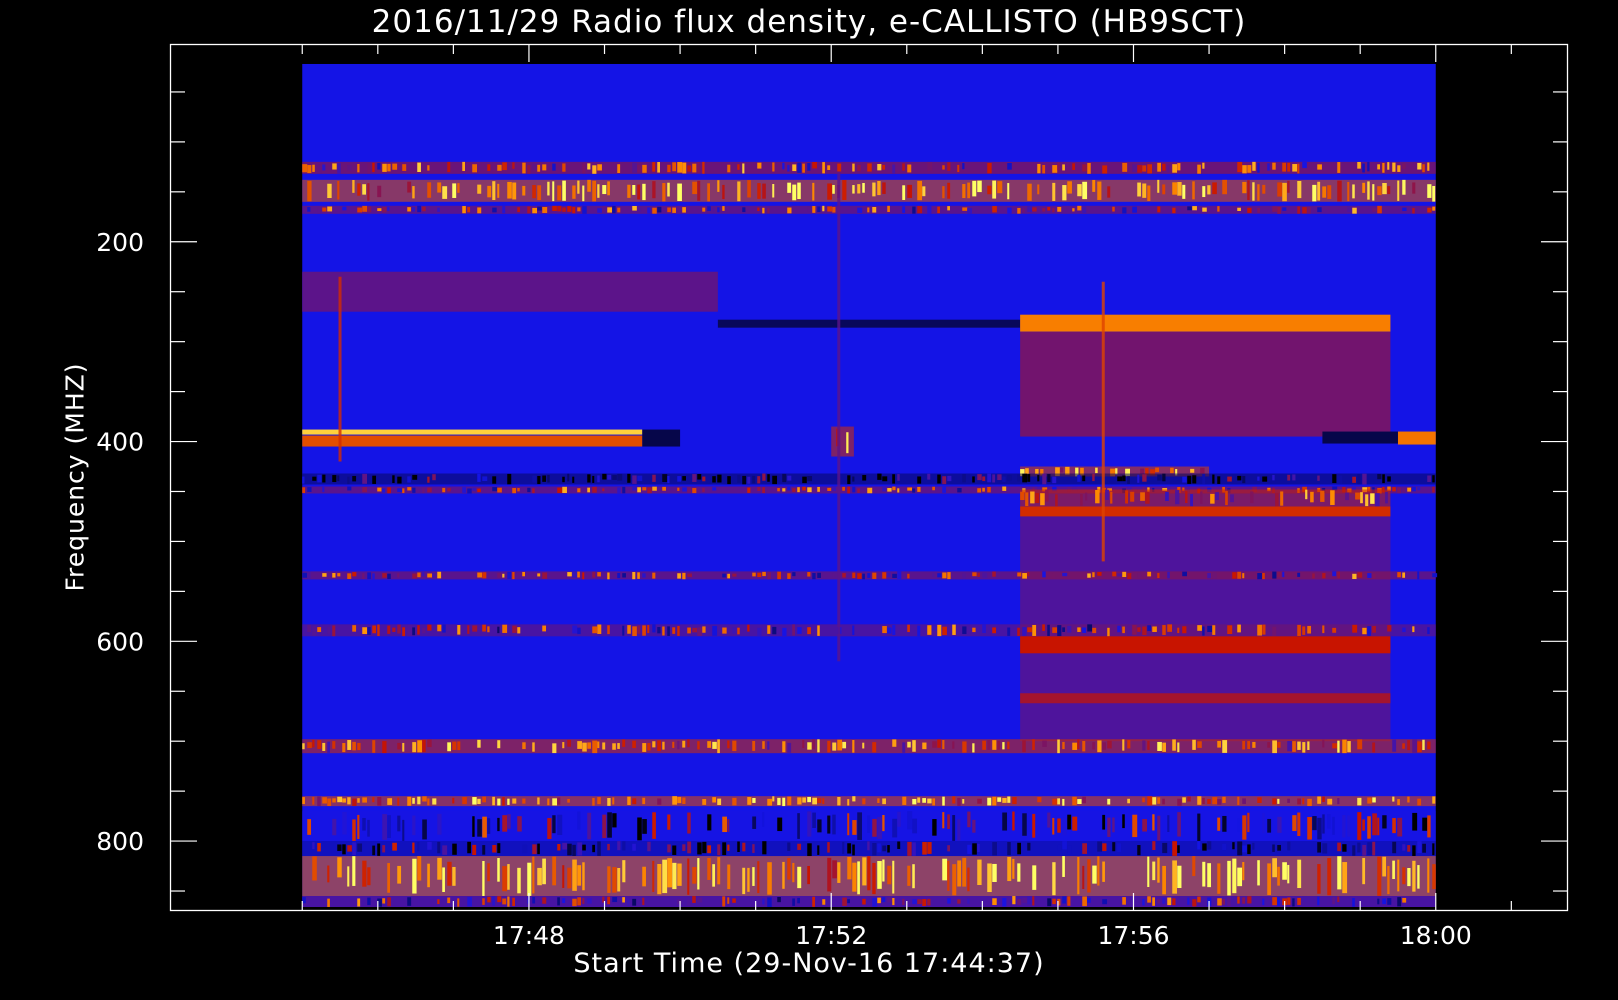  Describe the element at coordinates (869, 746) in the screenshot. I see `band-base` at that location.